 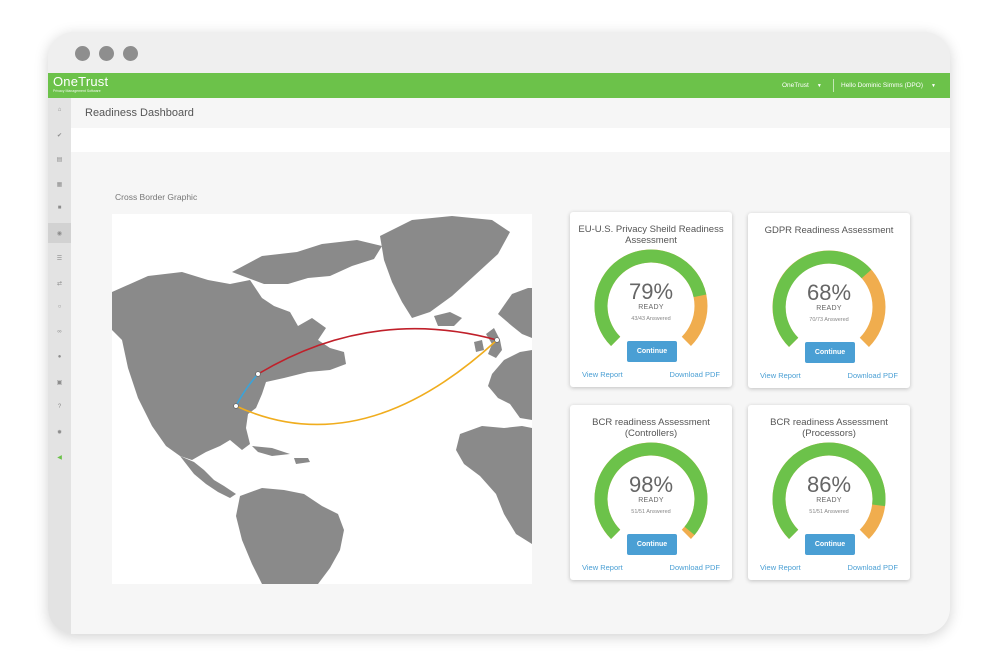 What do you see at coordinates (829, 484) in the screenshot?
I see `gauge-percent: 86%` at bounding box center [829, 484].